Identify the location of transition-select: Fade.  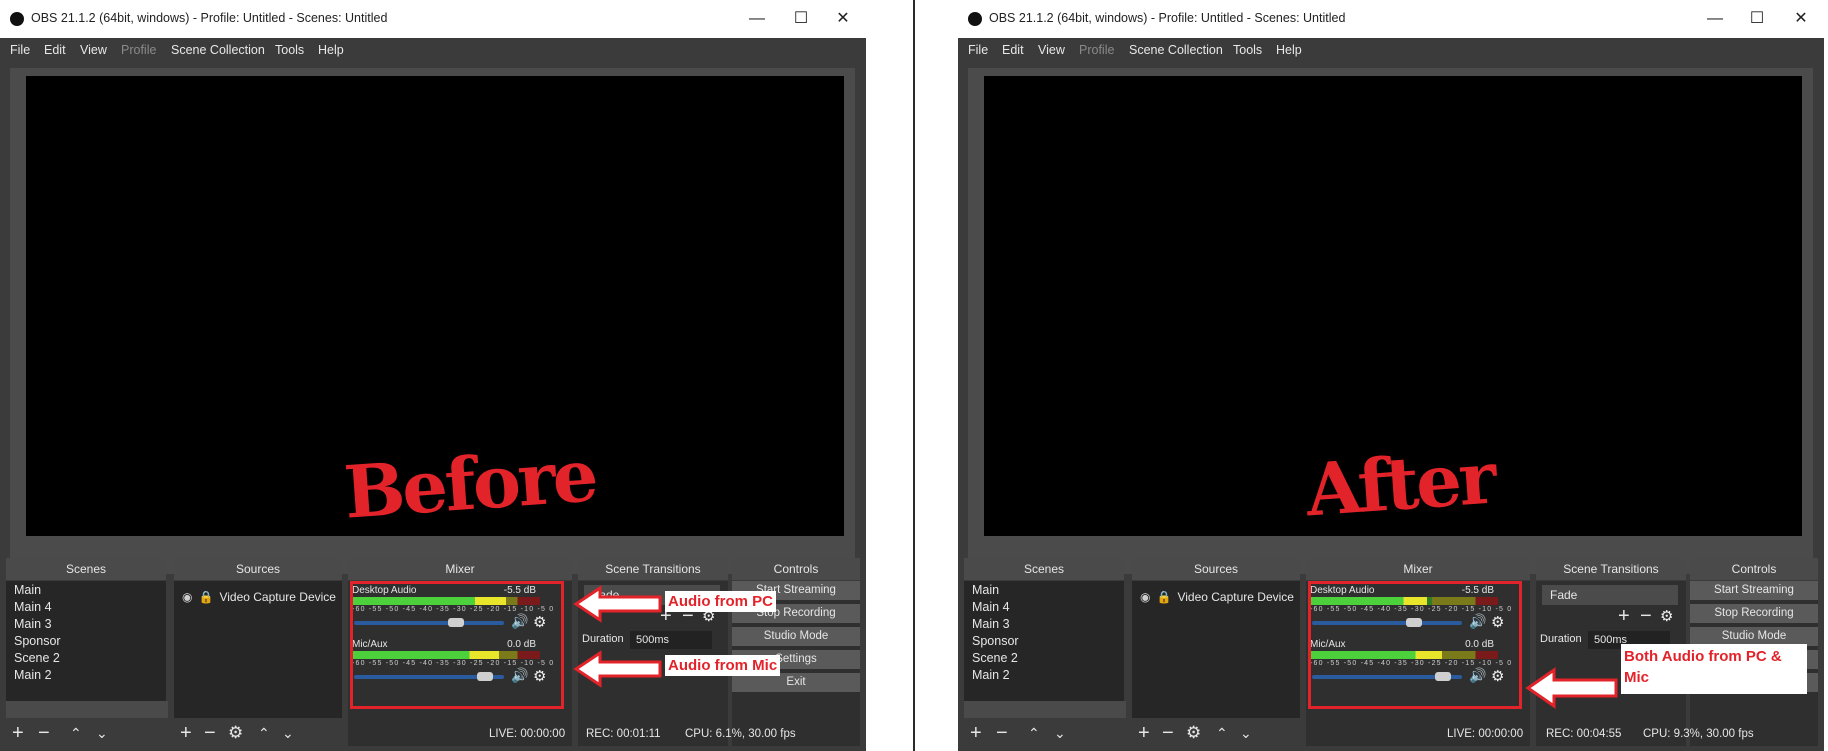
(1610, 595).